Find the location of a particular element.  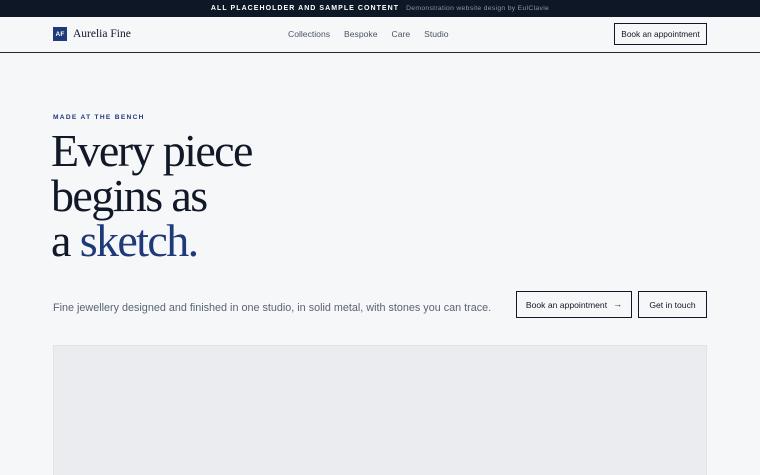

get-in-touch-button: Get in touch is located at coordinates (672, 304).